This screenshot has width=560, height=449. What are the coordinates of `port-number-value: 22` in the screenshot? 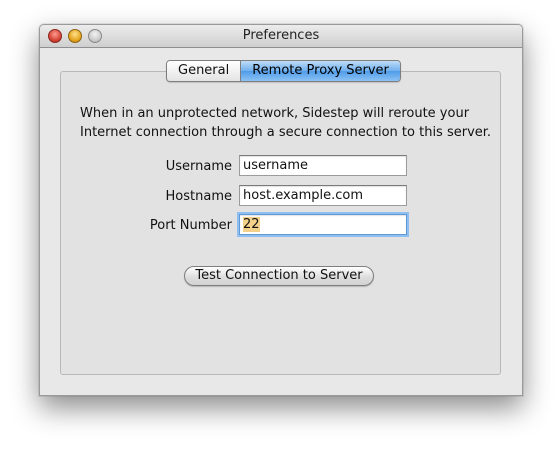 It's located at (251, 224).